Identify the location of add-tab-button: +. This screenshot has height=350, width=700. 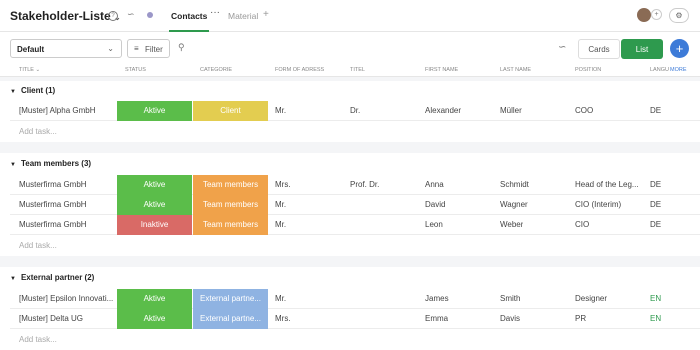
(266, 14).